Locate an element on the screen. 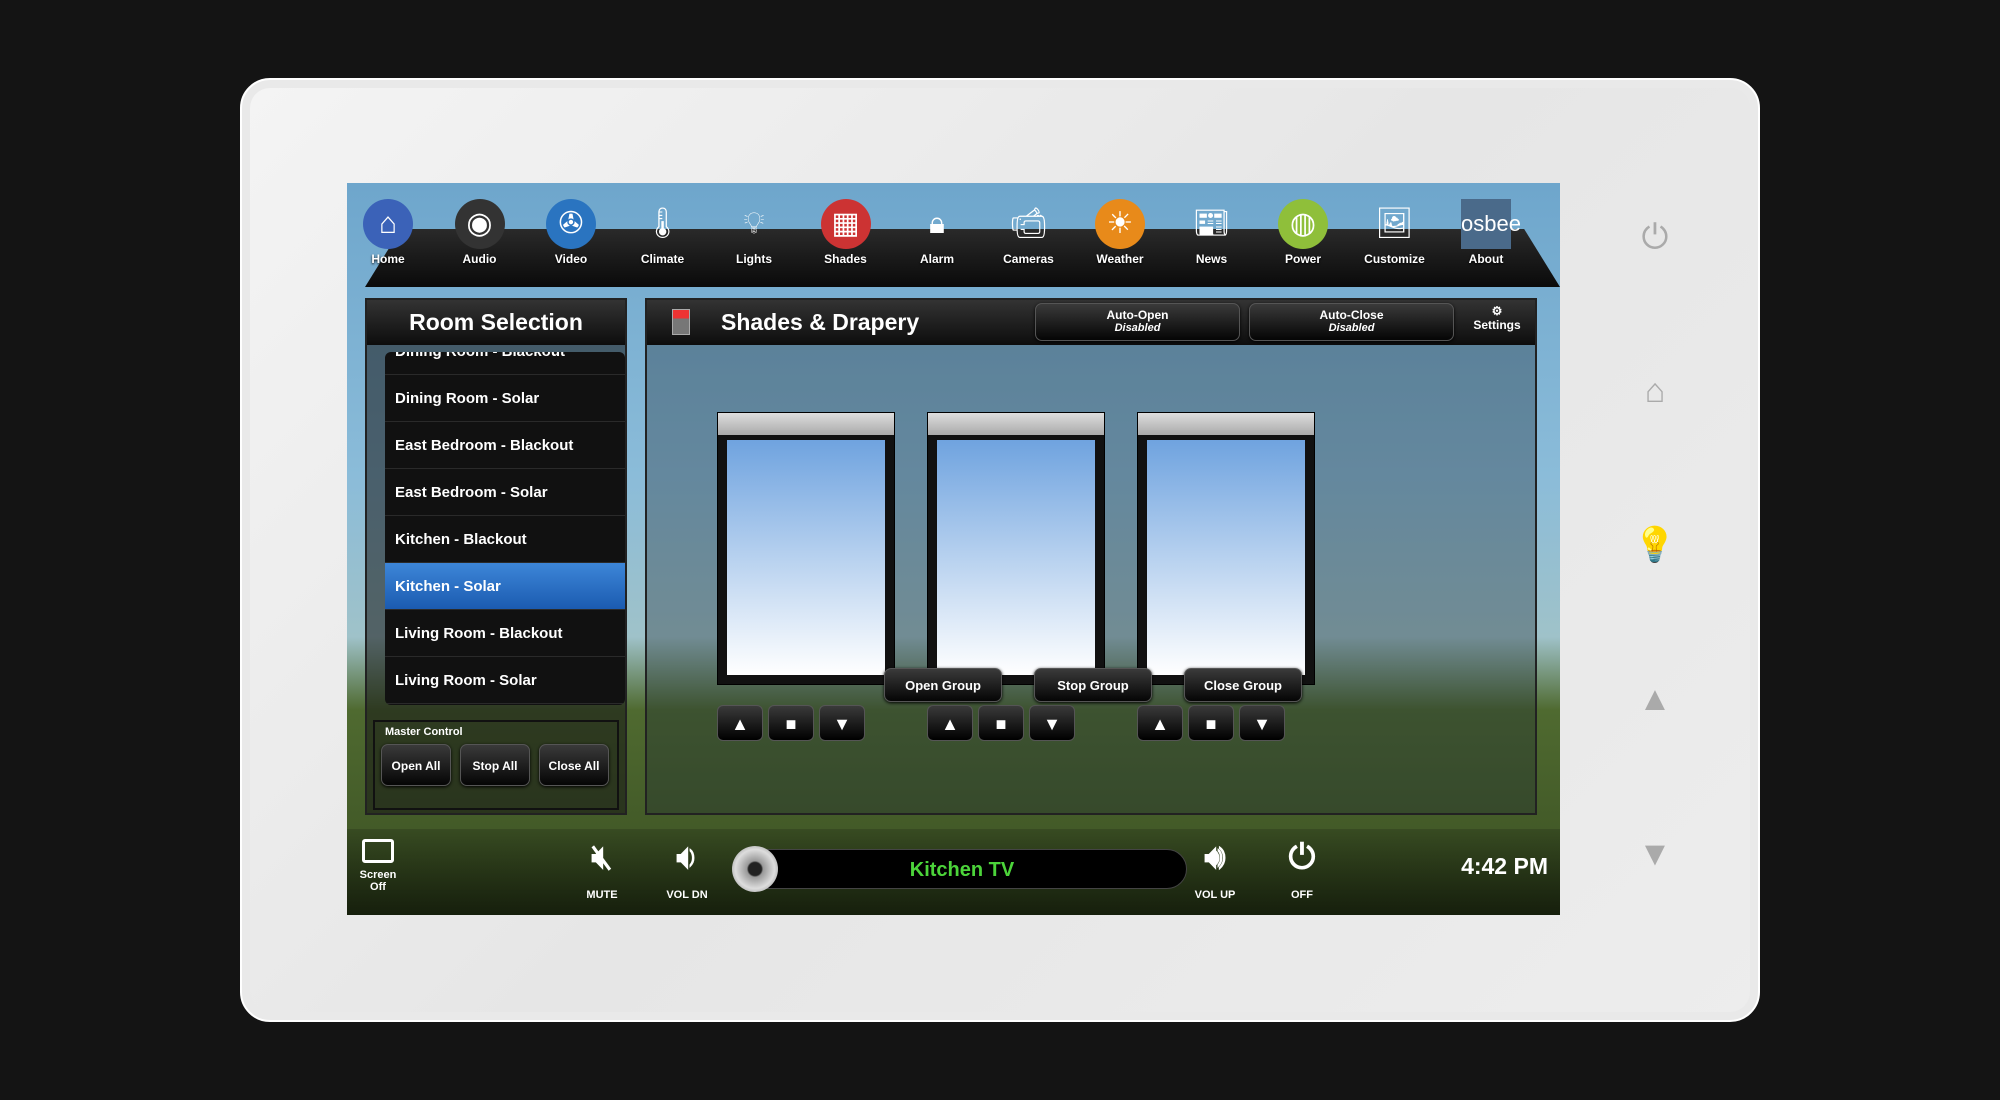 The height and width of the screenshot is (1100, 2000). room-list-item: East Bedroom - Blackout is located at coordinates (505, 445).